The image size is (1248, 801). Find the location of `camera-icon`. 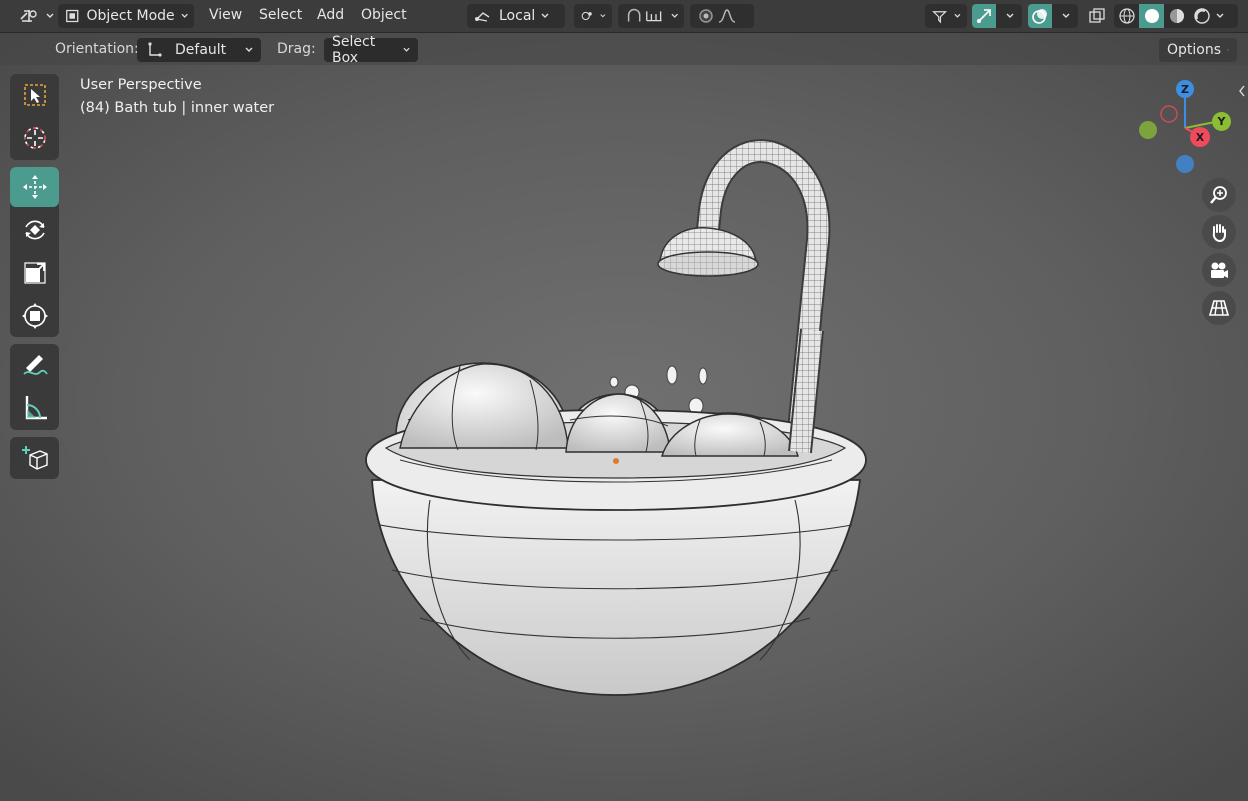

camera-icon is located at coordinates (1219, 270).